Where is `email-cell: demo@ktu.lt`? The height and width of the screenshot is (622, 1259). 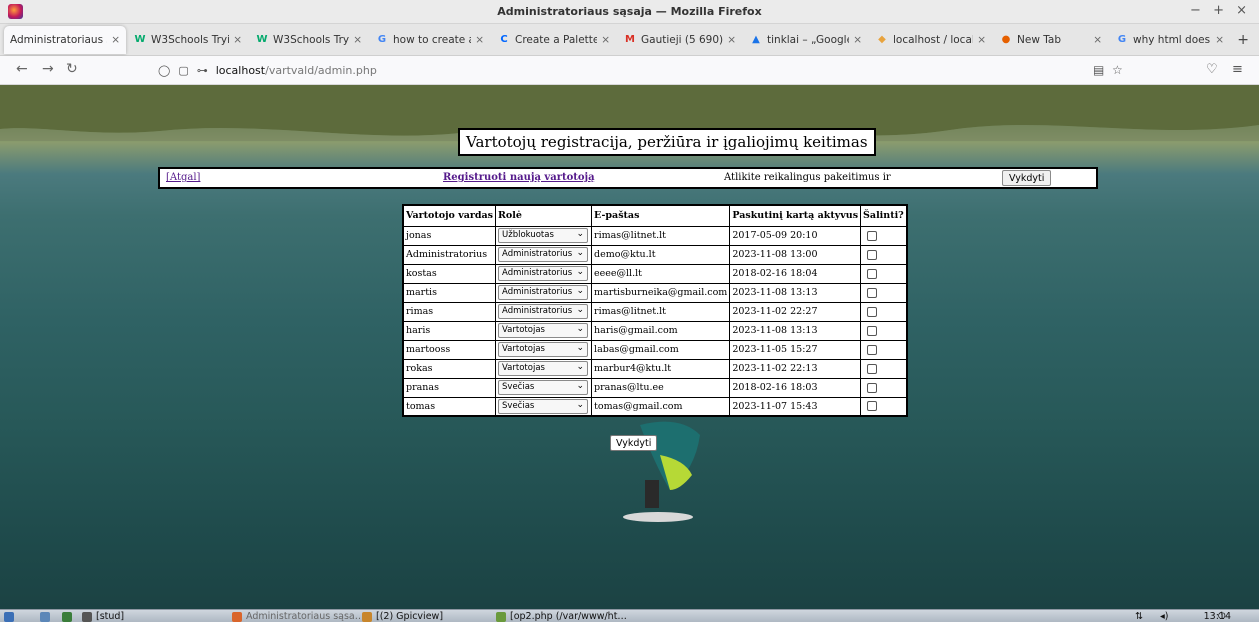 email-cell: demo@ktu.lt is located at coordinates (661, 254).